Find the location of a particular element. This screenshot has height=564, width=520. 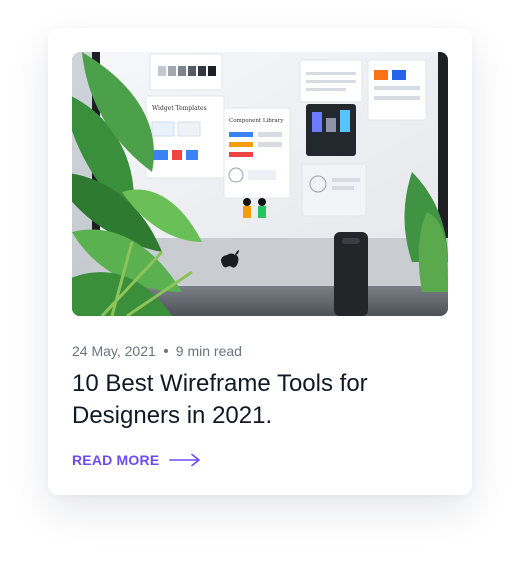

post-date: 24 May, 2021 is located at coordinates (114, 351).